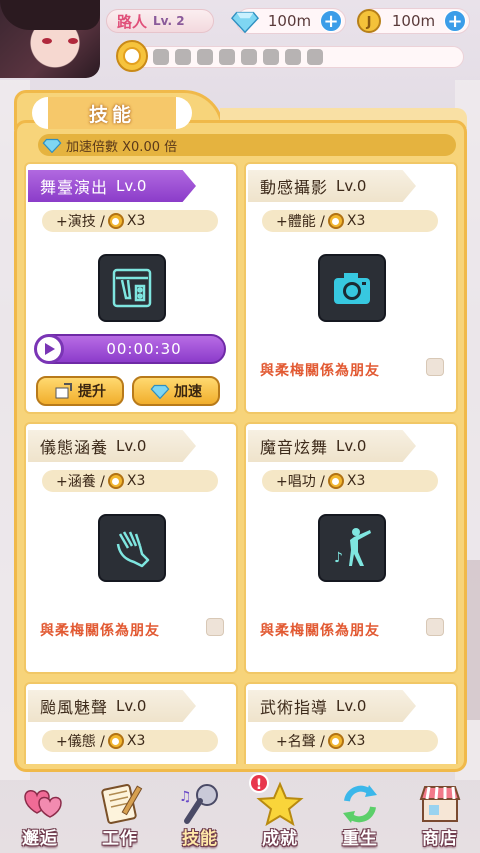  Describe the element at coordinates (49, 349) in the screenshot. I see `play-icon` at that location.